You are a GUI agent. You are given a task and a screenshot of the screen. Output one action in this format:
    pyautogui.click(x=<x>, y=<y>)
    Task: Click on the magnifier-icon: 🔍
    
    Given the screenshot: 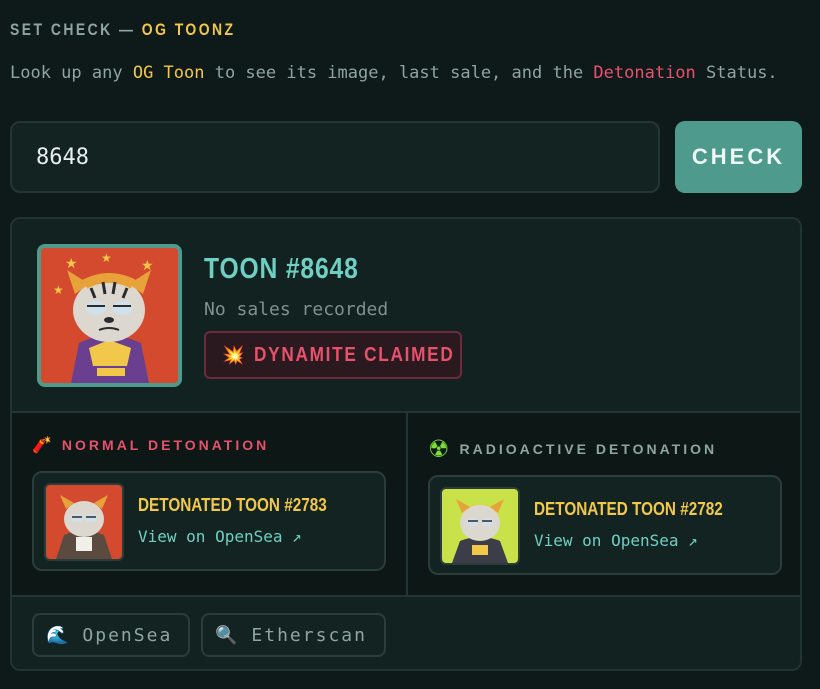 What is the action you would take?
    pyautogui.click(x=227, y=635)
    